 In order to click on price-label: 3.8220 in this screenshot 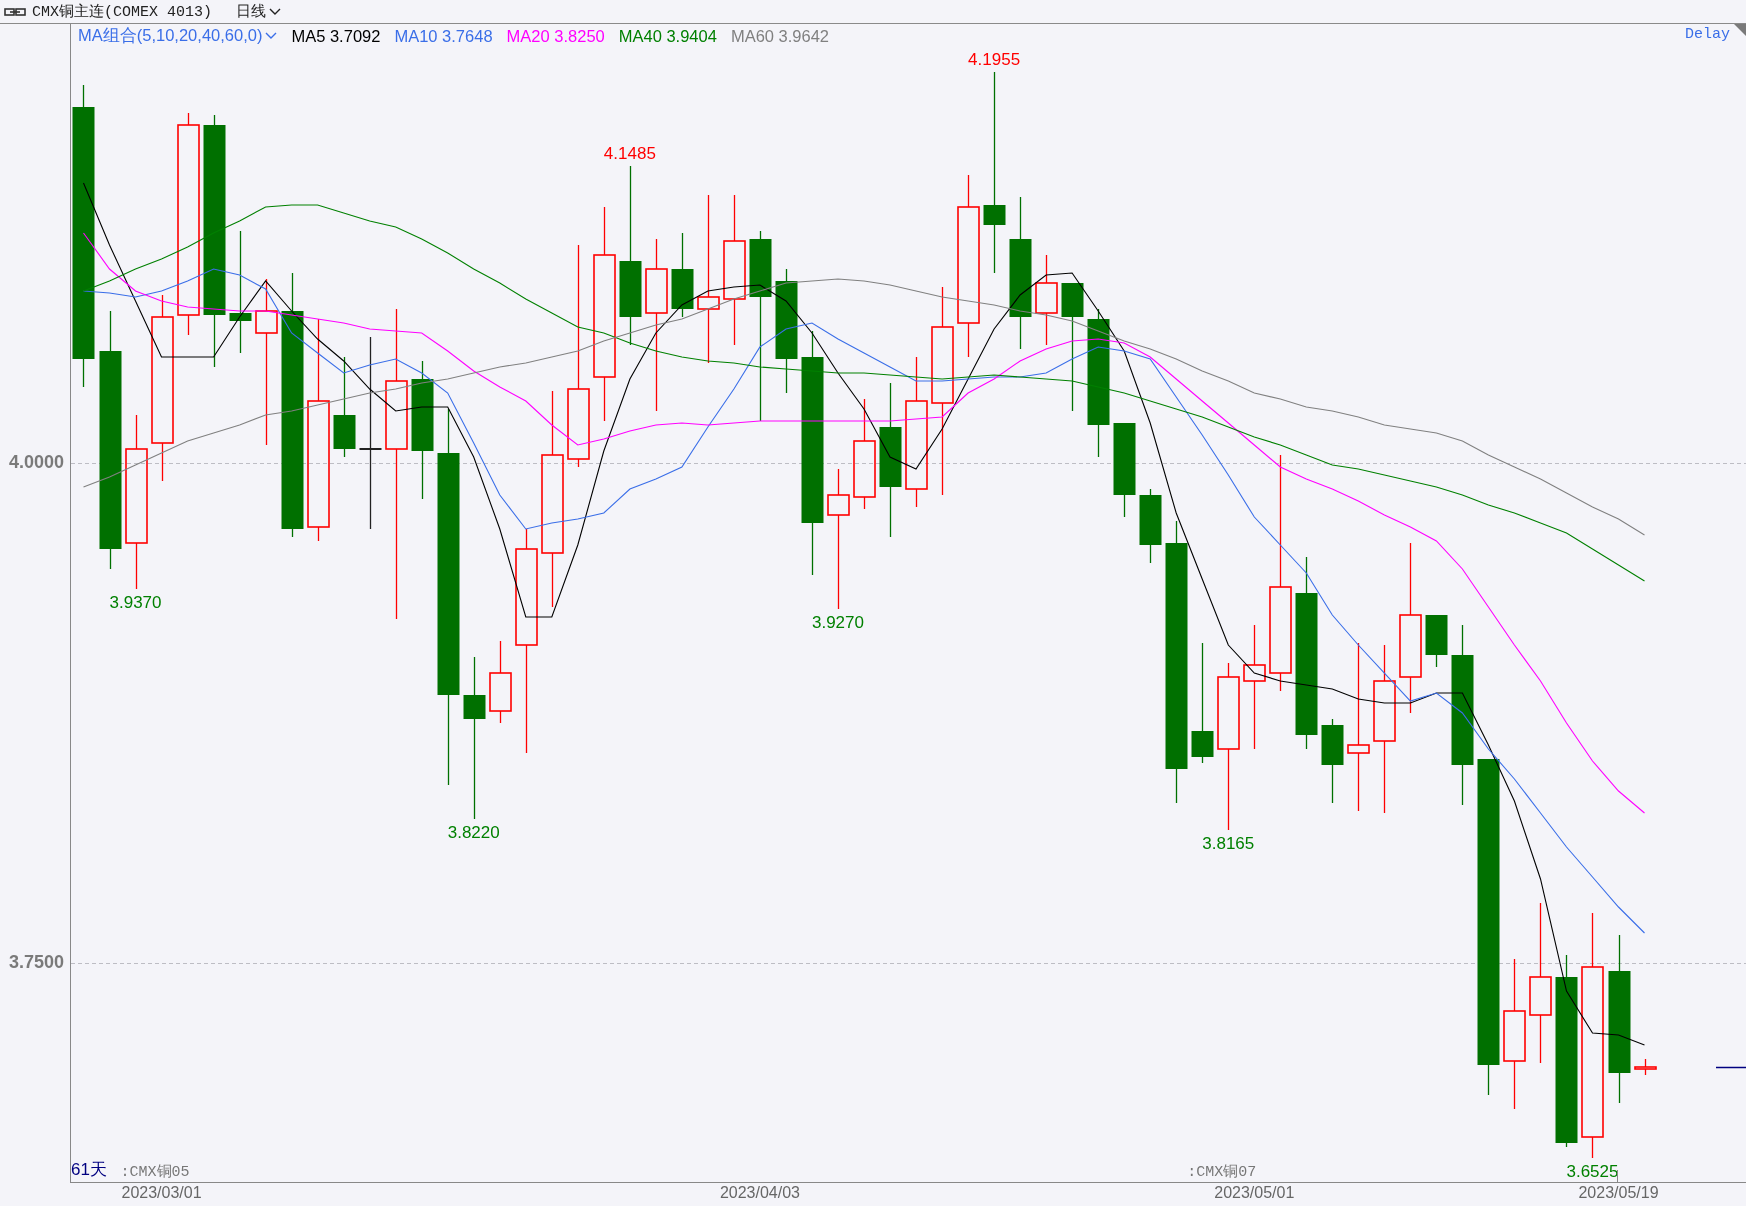, I will do `click(473, 832)`.